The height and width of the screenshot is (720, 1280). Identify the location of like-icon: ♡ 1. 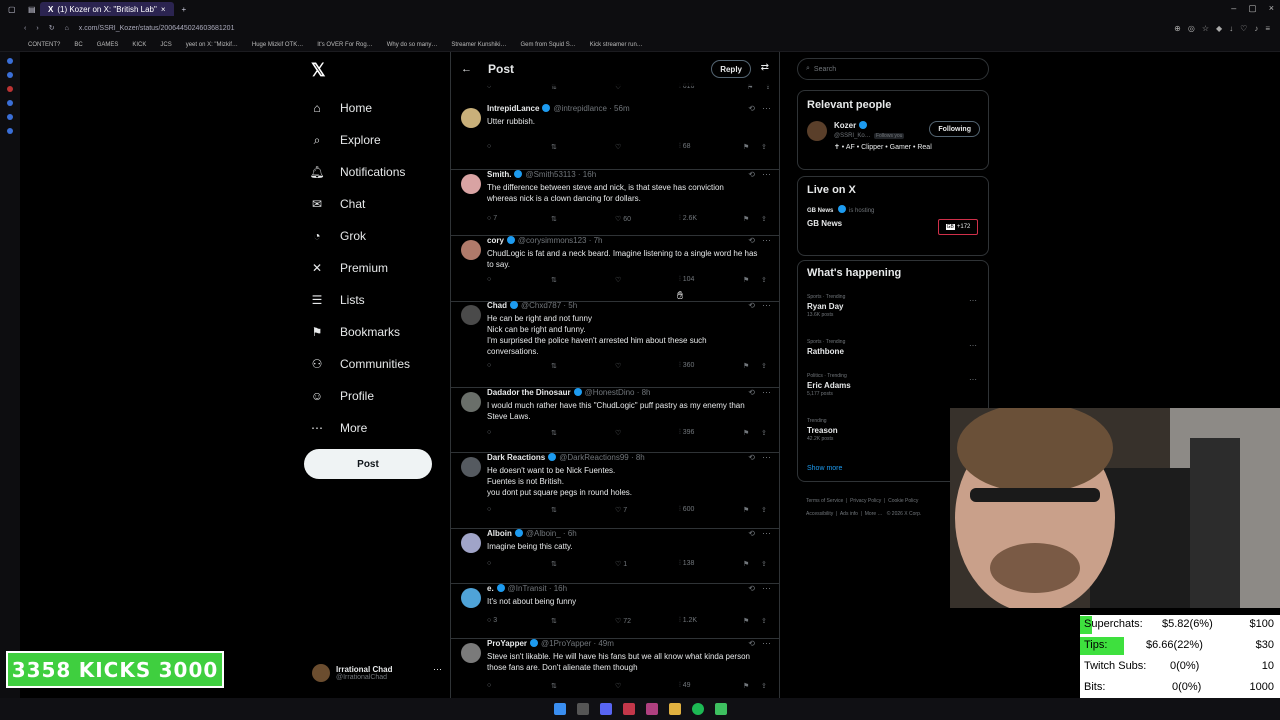
(621, 564).